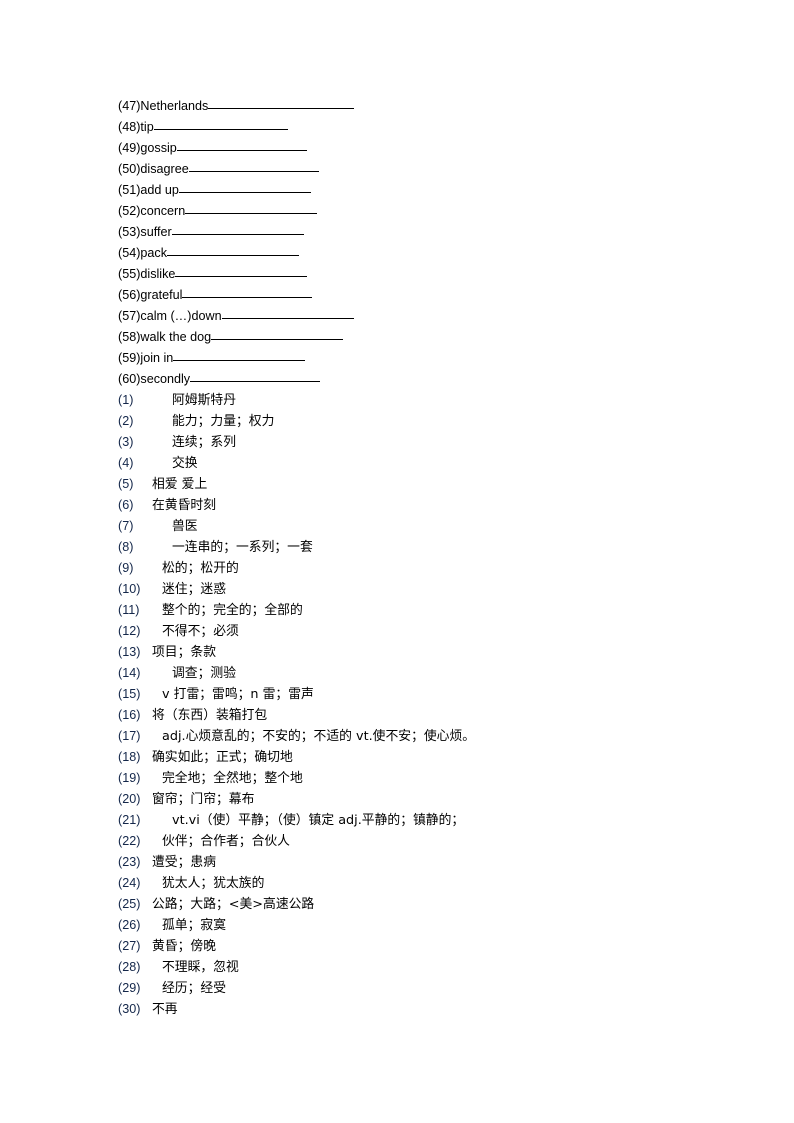 This screenshot has height=1123, width=794. I want to click on answer-text: 窗帘；门帘；幕布, so click(203, 799).